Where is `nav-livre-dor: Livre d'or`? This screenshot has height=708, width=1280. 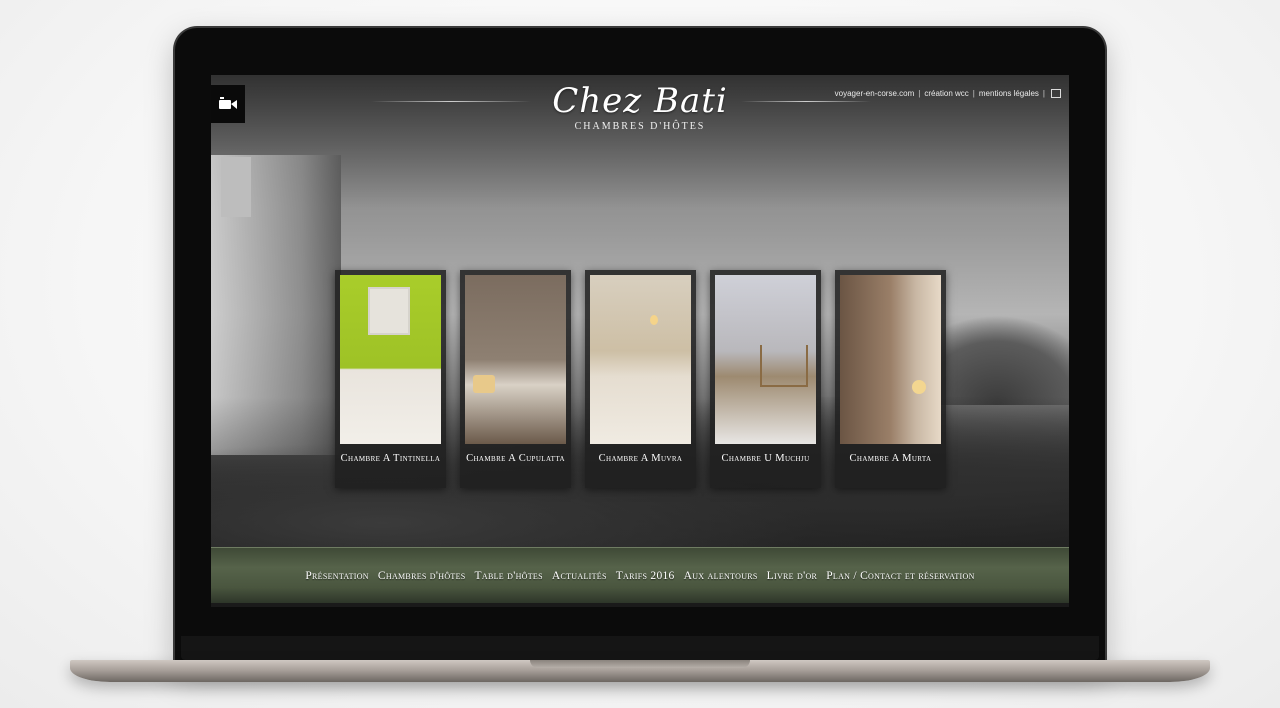 nav-livre-dor: Livre d'or is located at coordinates (792, 576).